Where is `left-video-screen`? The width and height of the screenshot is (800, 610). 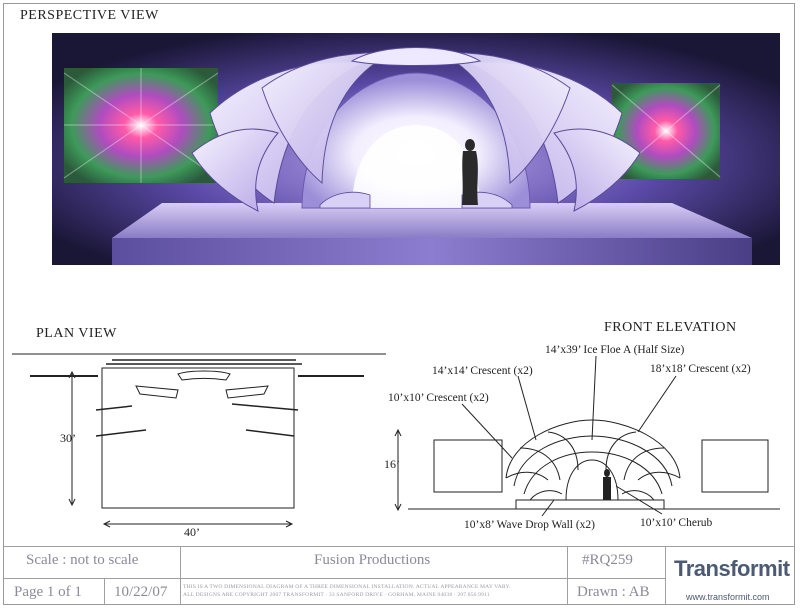 left-video-screen is located at coordinates (141, 125).